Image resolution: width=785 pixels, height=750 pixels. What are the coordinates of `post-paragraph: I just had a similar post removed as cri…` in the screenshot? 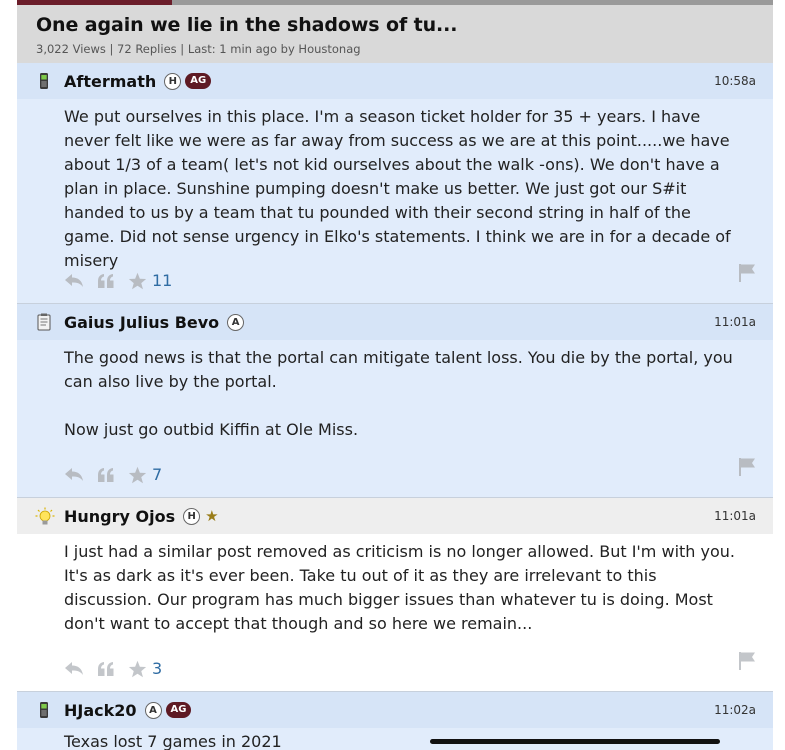 It's located at (399, 587).